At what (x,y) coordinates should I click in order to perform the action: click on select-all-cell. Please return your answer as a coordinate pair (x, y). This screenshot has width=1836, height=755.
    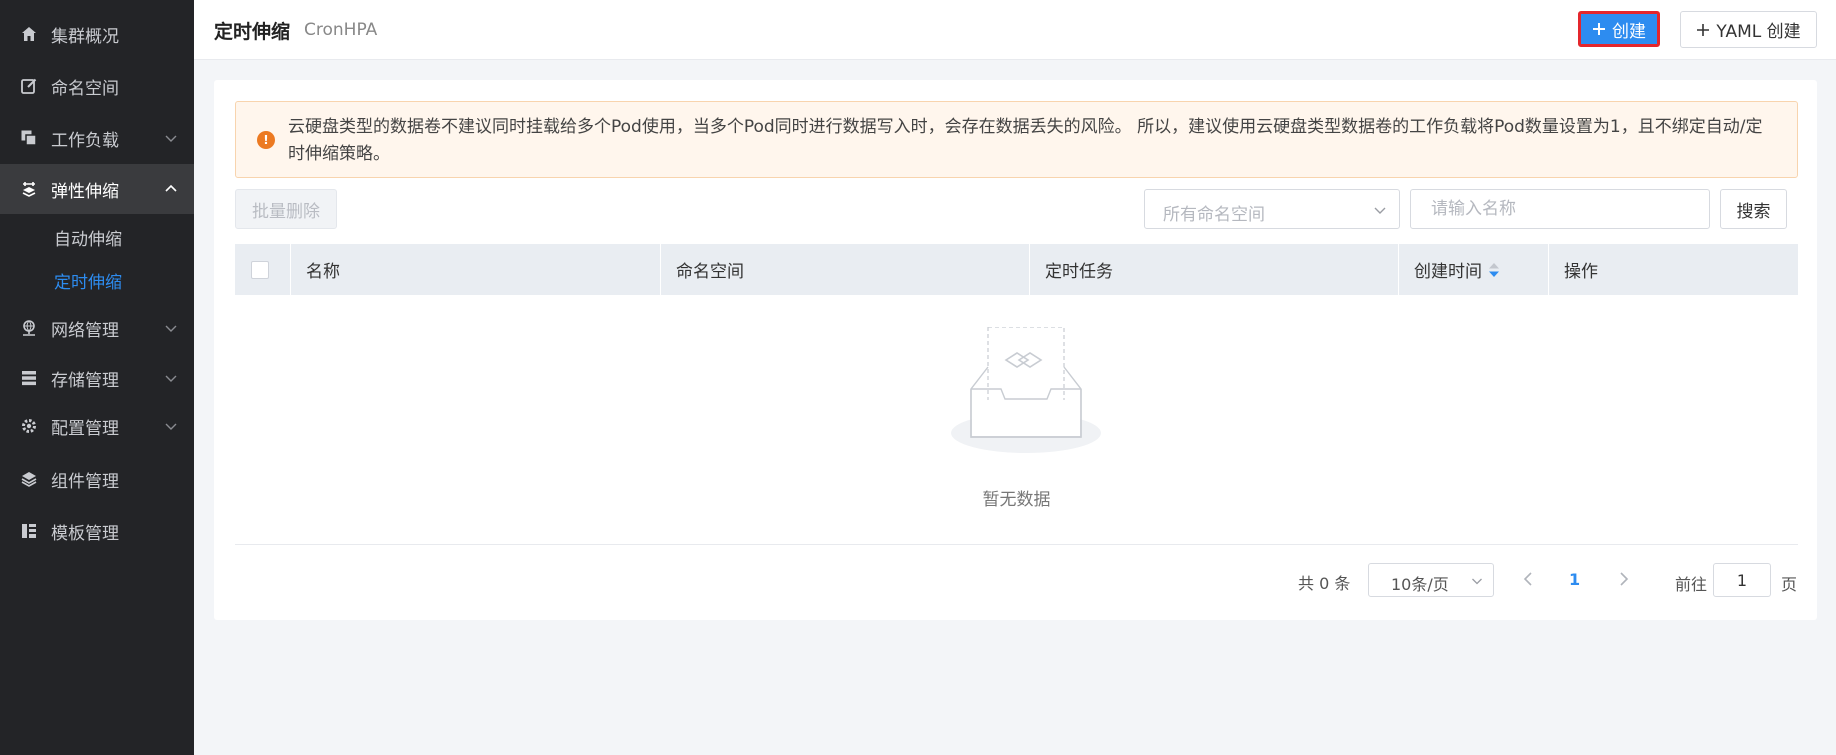
    Looking at the image, I should click on (263, 269).